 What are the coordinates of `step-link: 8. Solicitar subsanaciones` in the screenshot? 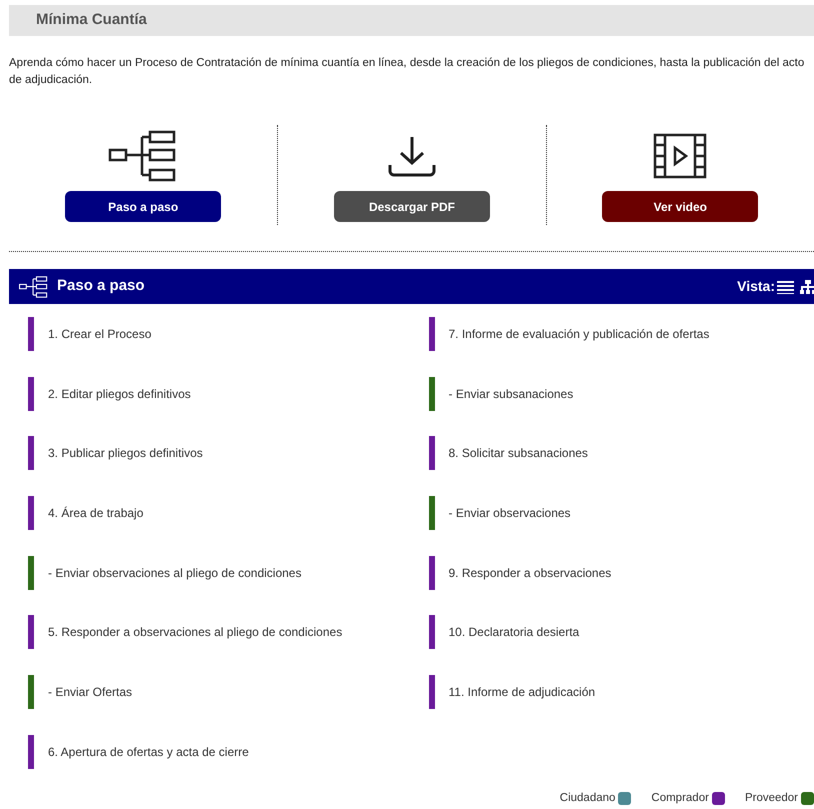 It's located at (518, 453).